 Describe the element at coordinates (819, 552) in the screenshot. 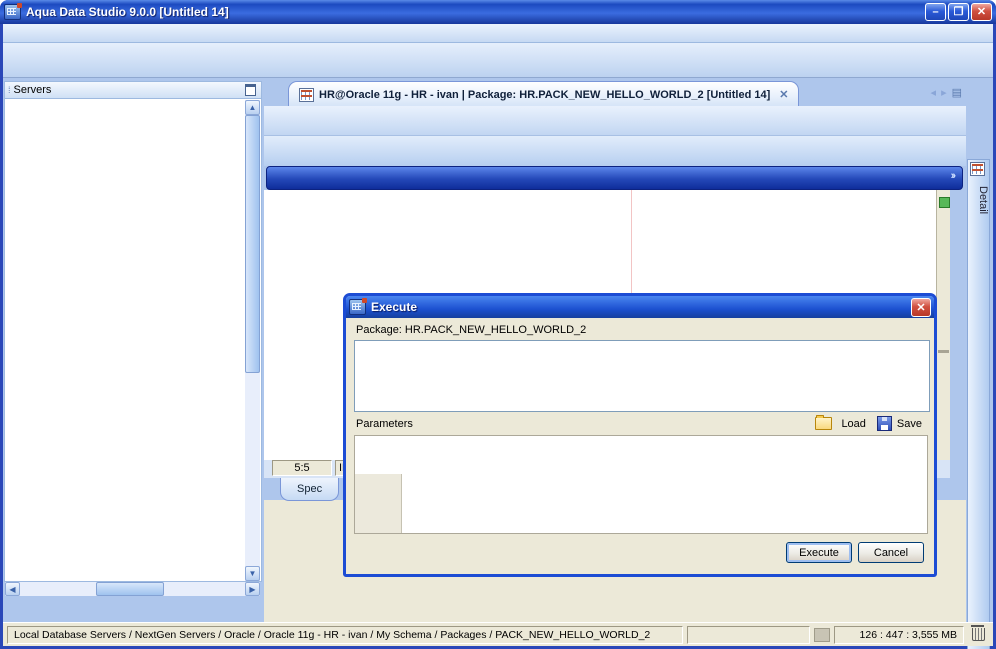

I see `execute-button: Execute` at that location.